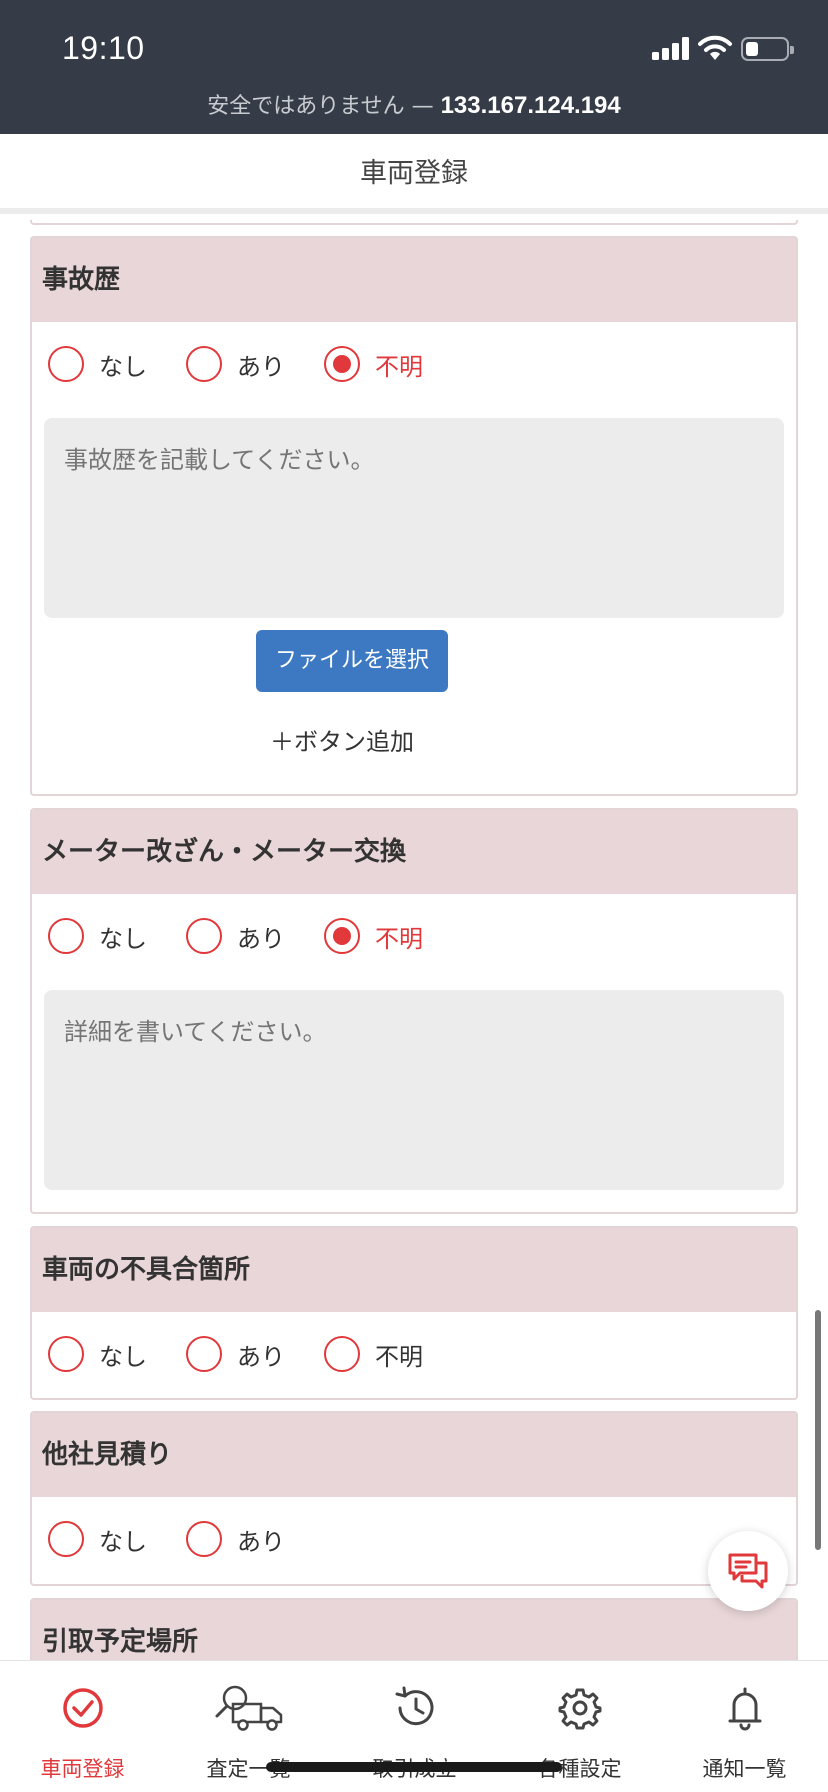 This screenshot has width=828, height=1792. I want to click on home-indicator, so click(414, 1767).